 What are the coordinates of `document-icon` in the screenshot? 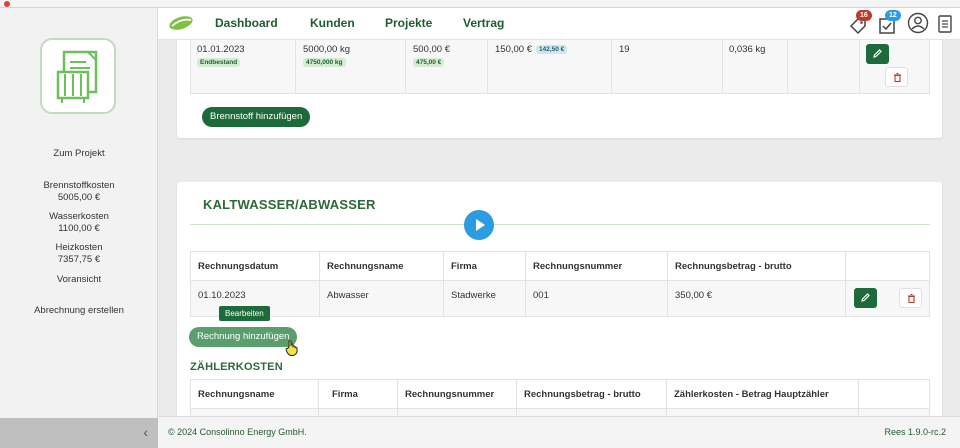 It's located at (945, 24).